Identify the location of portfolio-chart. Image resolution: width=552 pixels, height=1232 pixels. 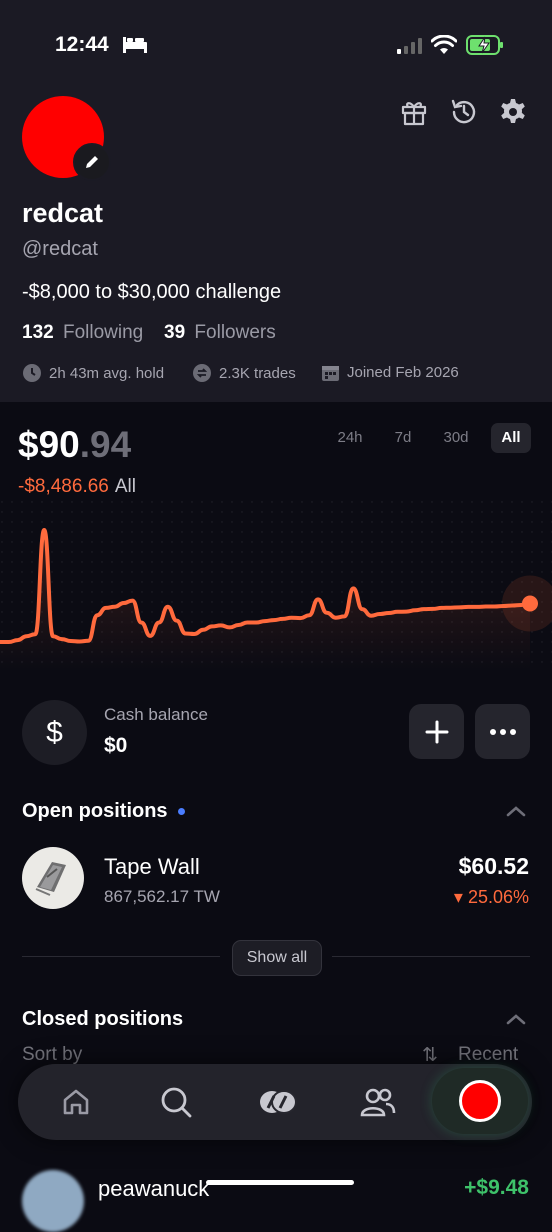
(276, 585).